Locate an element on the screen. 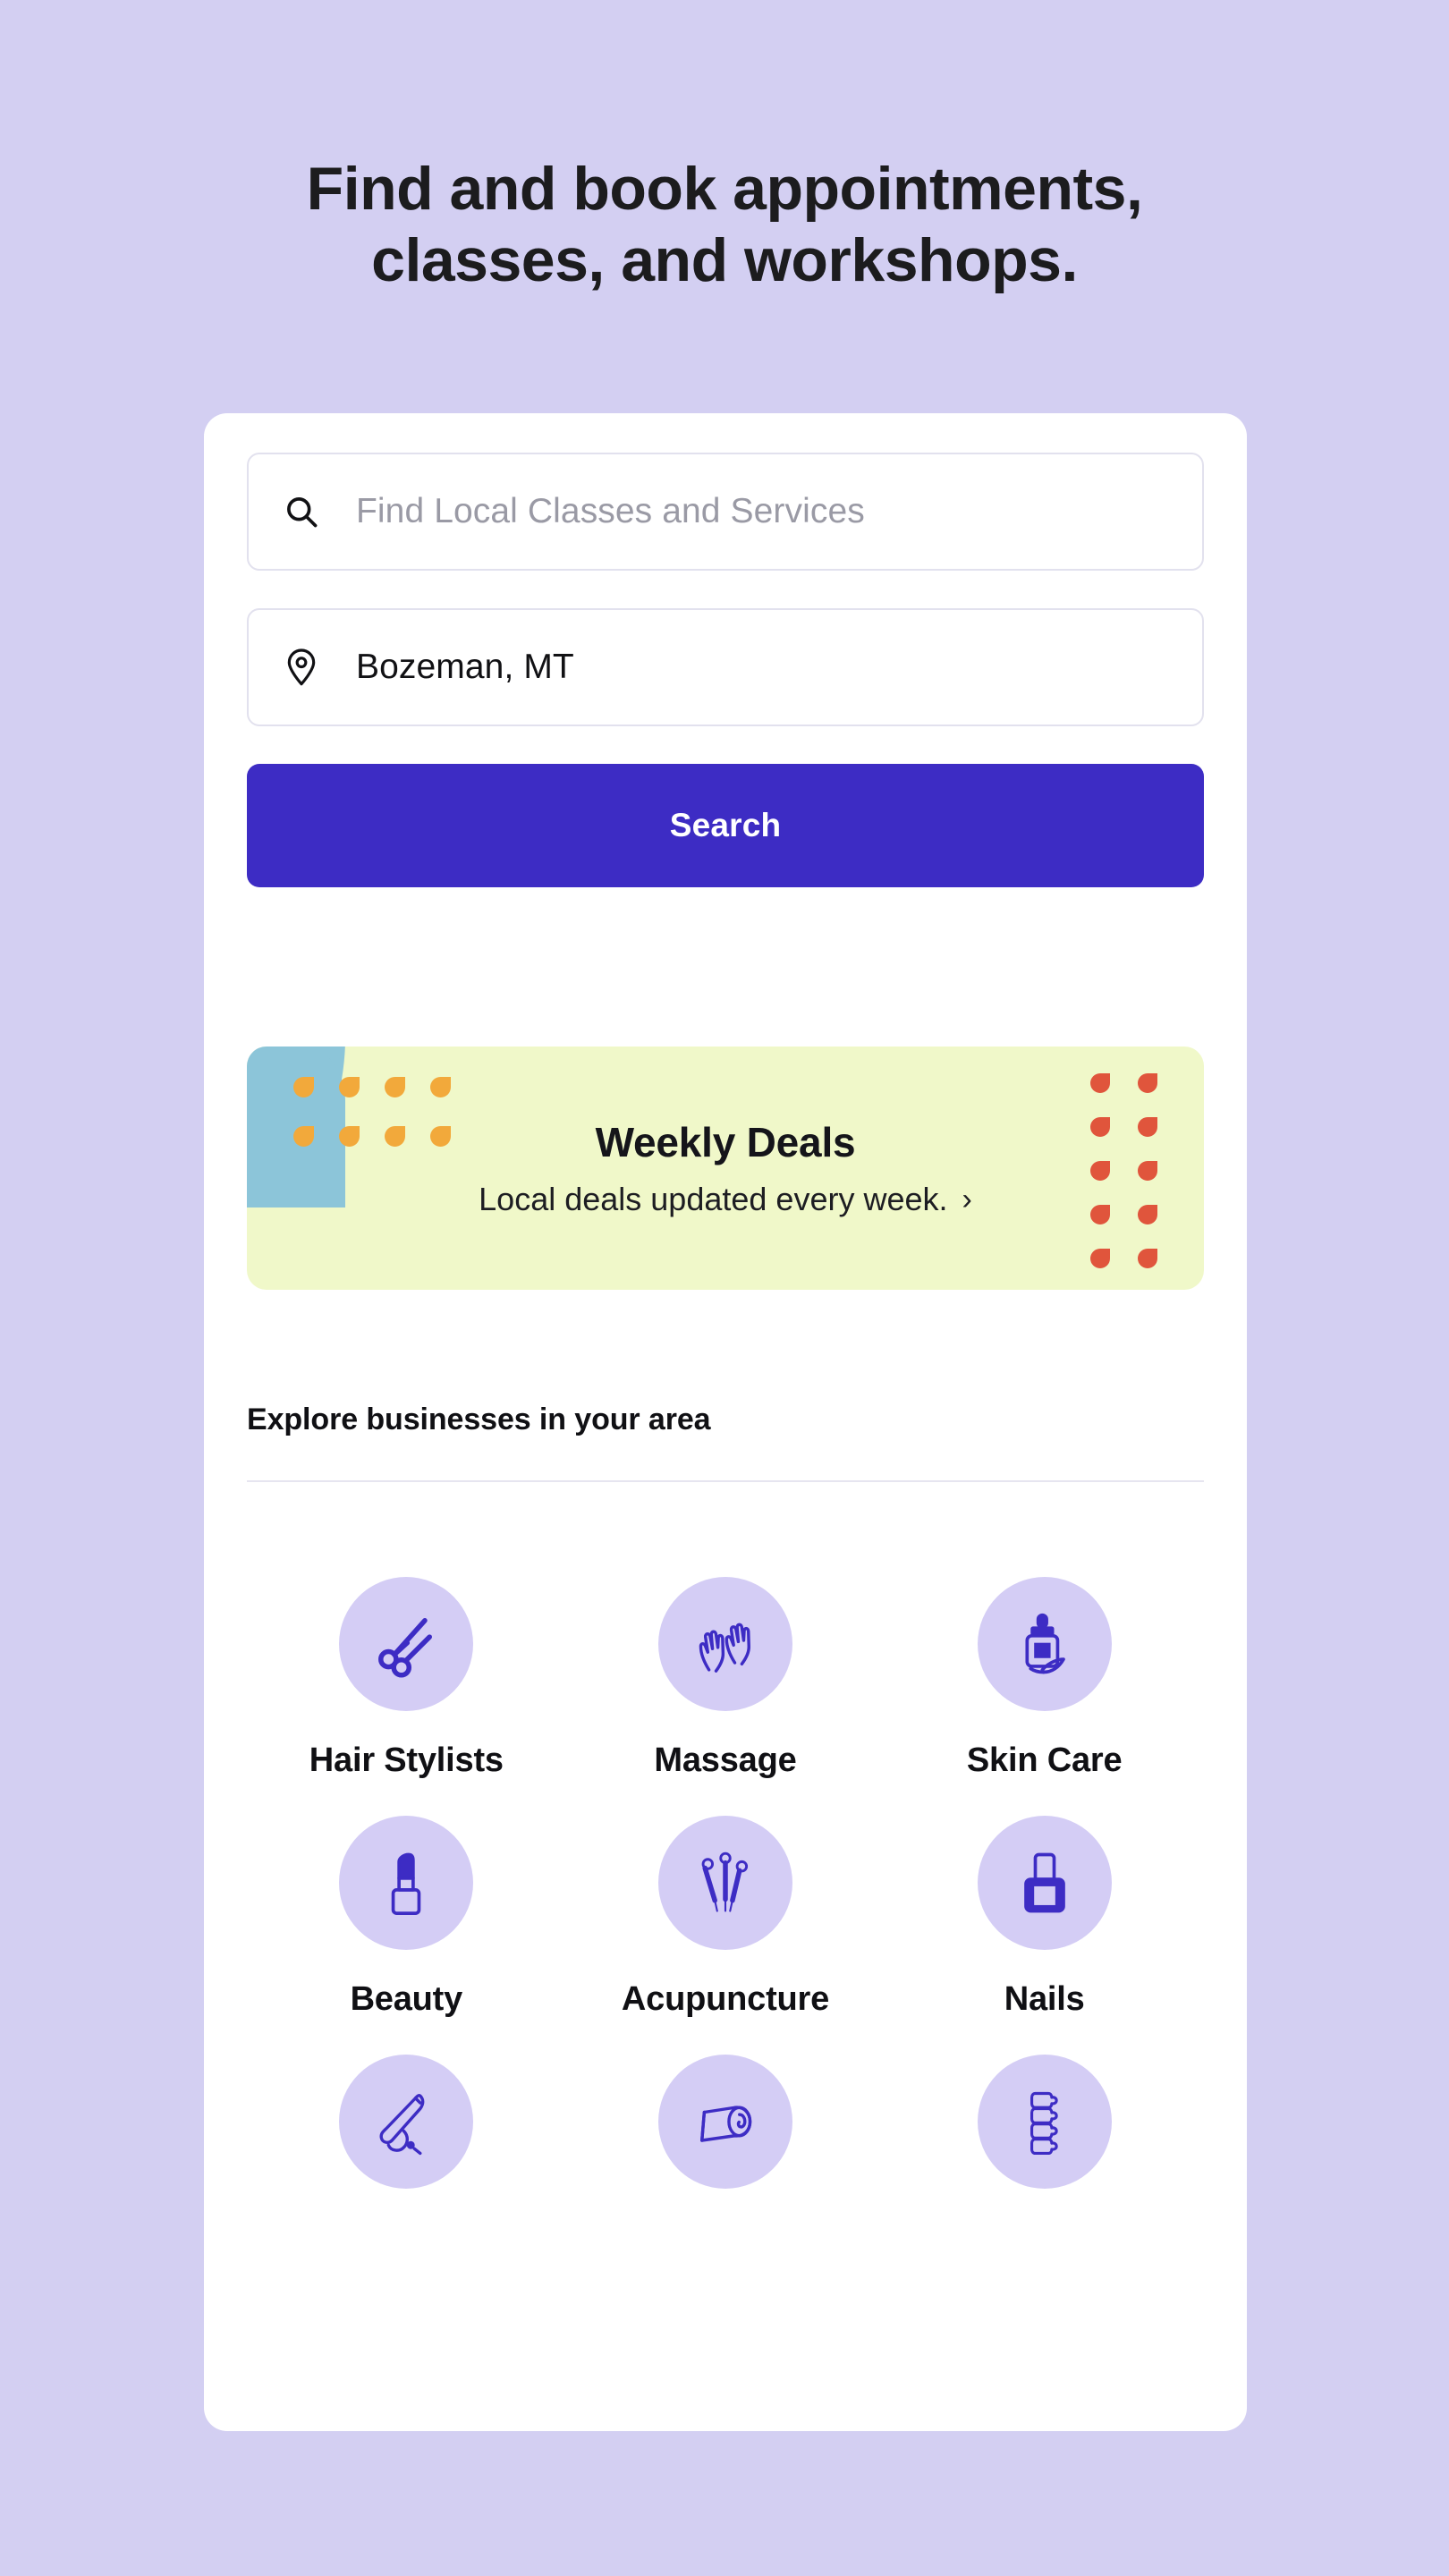  category-item-skin-care: Skin Care is located at coordinates (1044, 1678).